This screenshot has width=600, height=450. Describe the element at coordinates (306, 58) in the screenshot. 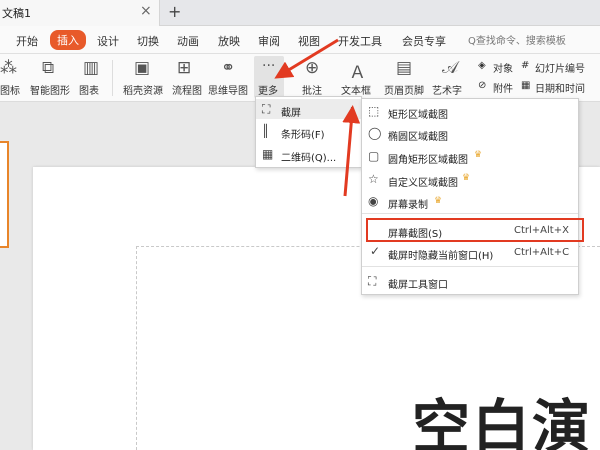

I see `arrow-to-more` at that location.